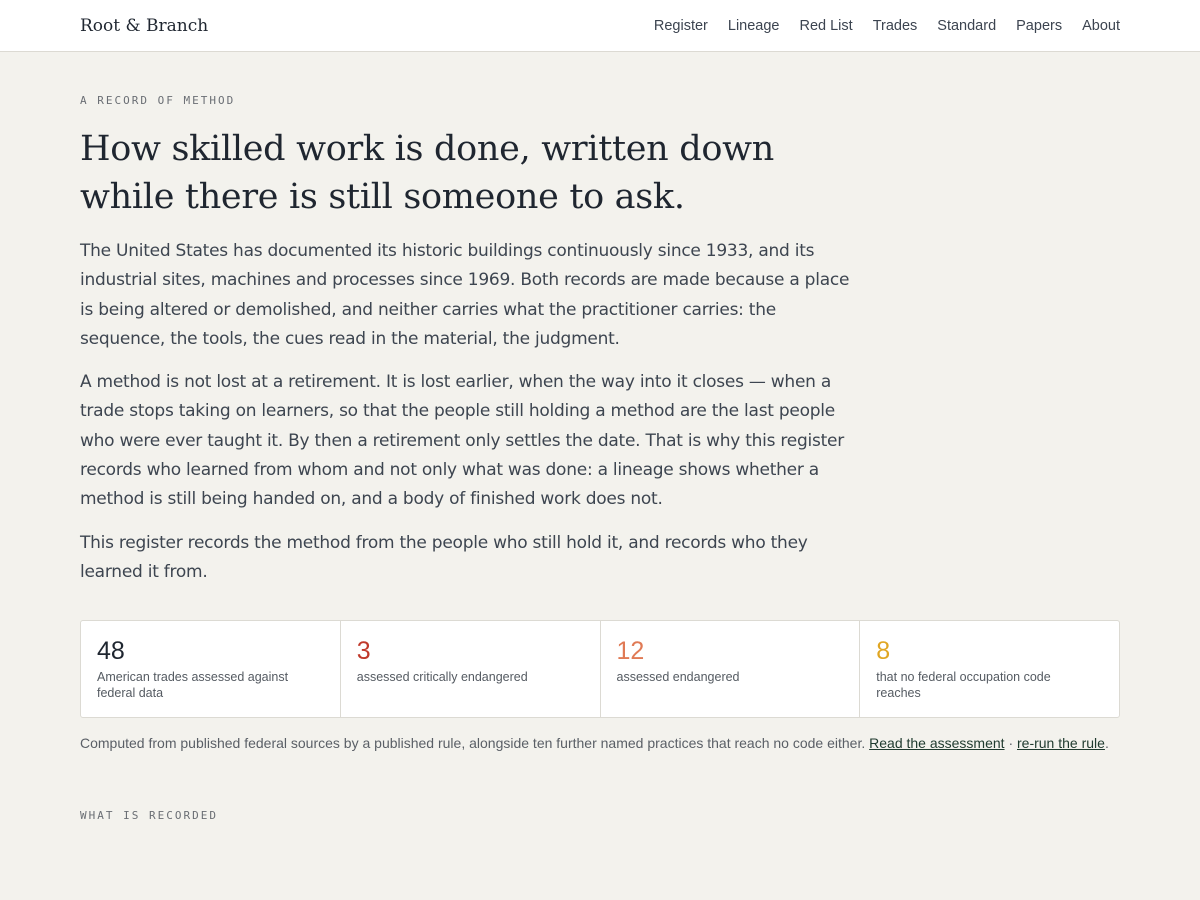  What do you see at coordinates (1061, 743) in the screenshot?
I see `rerun-rule-link: re-run the rule` at bounding box center [1061, 743].